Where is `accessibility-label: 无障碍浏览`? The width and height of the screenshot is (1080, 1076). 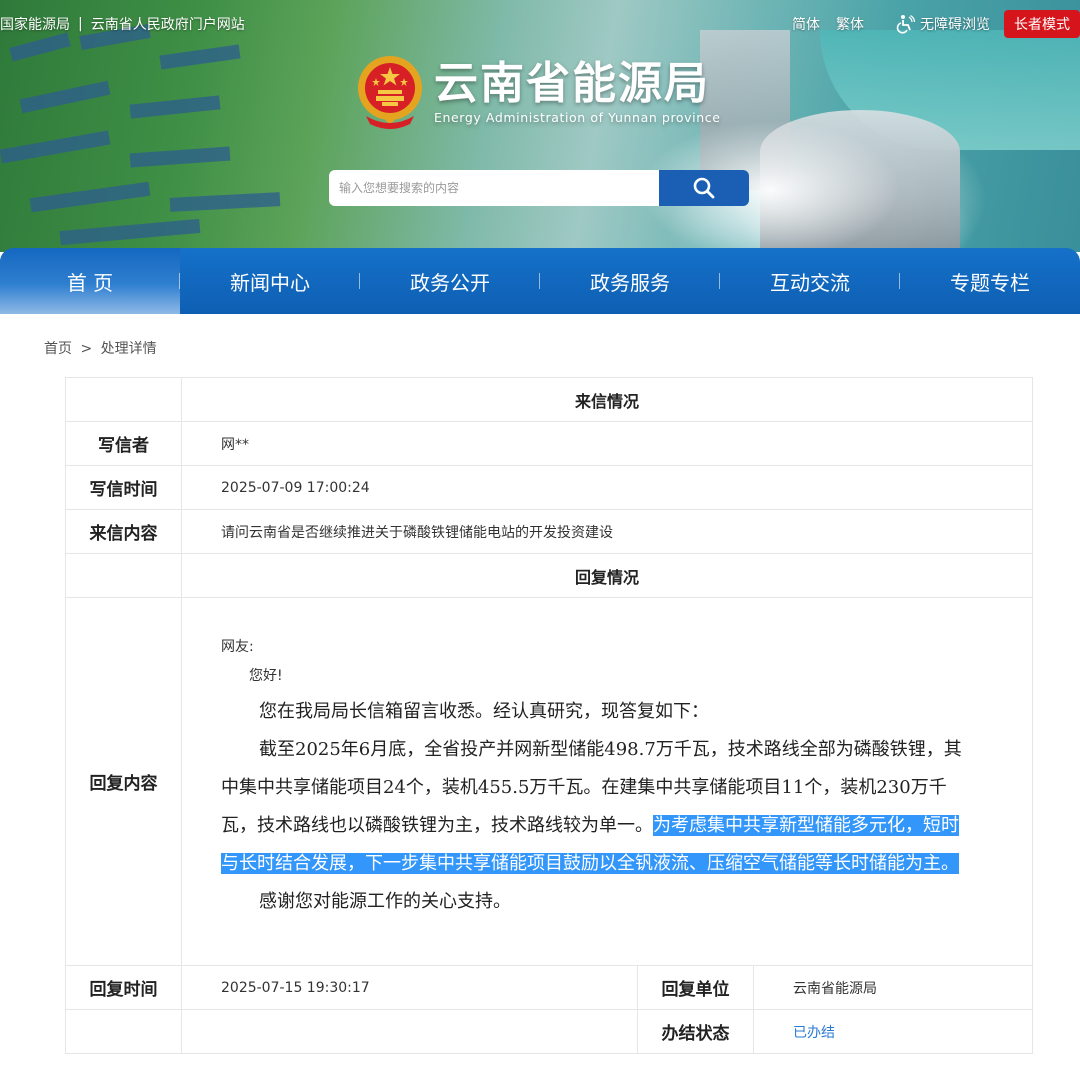 accessibility-label: 无障碍浏览 is located at coordinates (955, 25).